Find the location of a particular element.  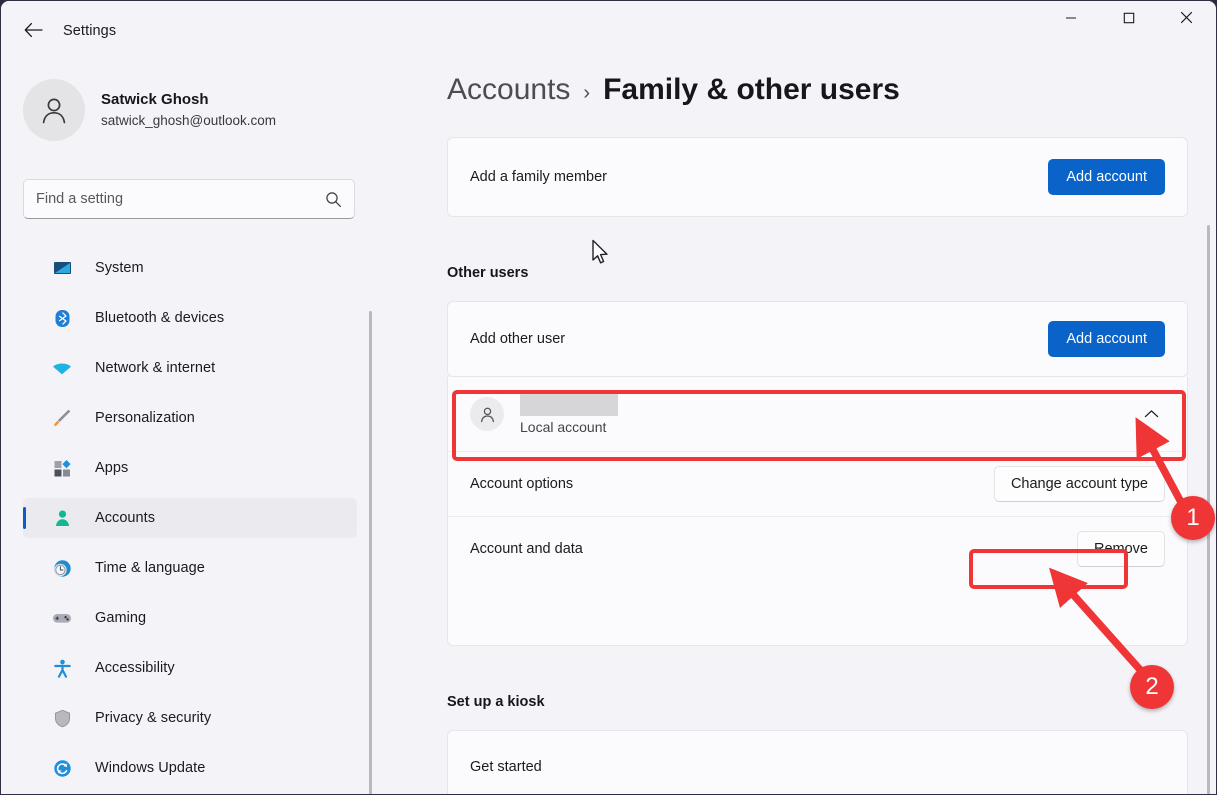

person-avatar-icon is located at coordinates (54, 111).